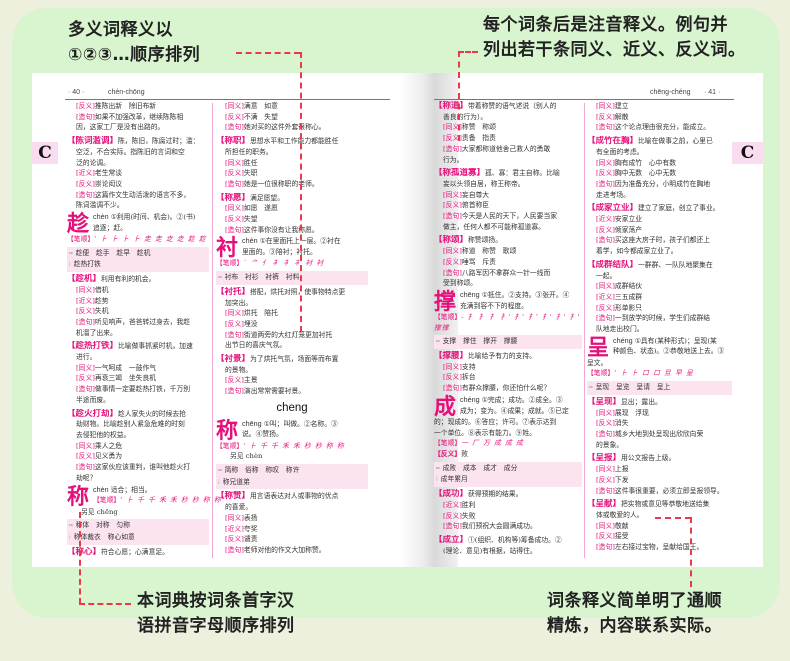 The width and height of the screenshot is (790, 661). Describe the element at coordinates (648, 458) in the screenshot. I see `entry-text: 用公文报告上级。` at that location.